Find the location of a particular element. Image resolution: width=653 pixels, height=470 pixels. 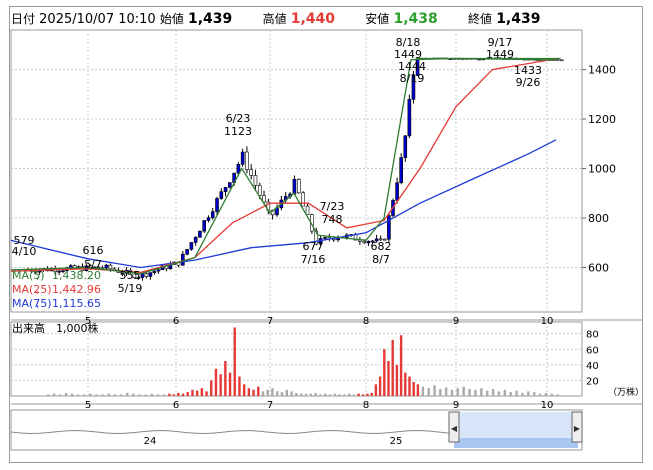

annotation-value: 748 is located at coordinates (332, 219).